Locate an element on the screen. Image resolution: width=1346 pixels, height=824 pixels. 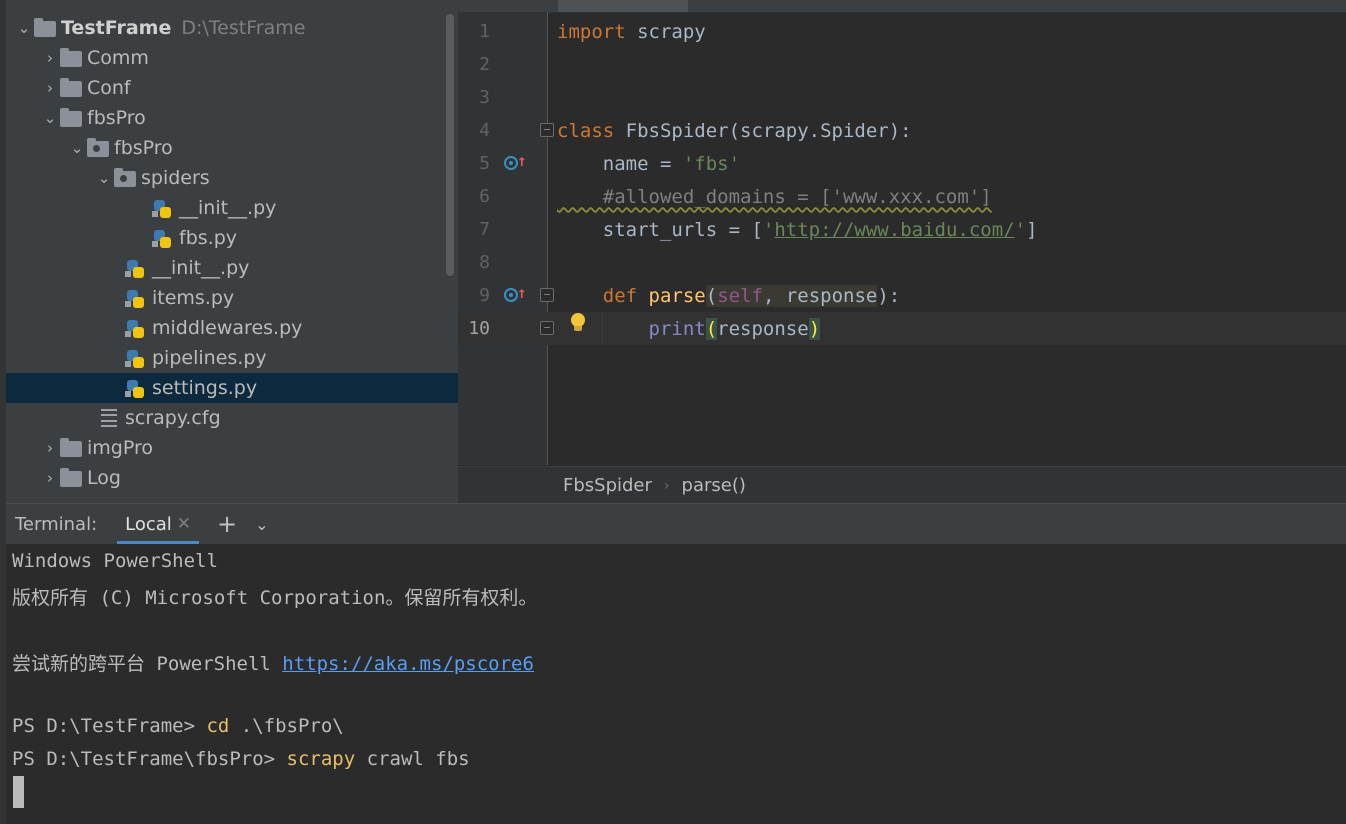
line-number: 9 is located at coordinates (484, 295).